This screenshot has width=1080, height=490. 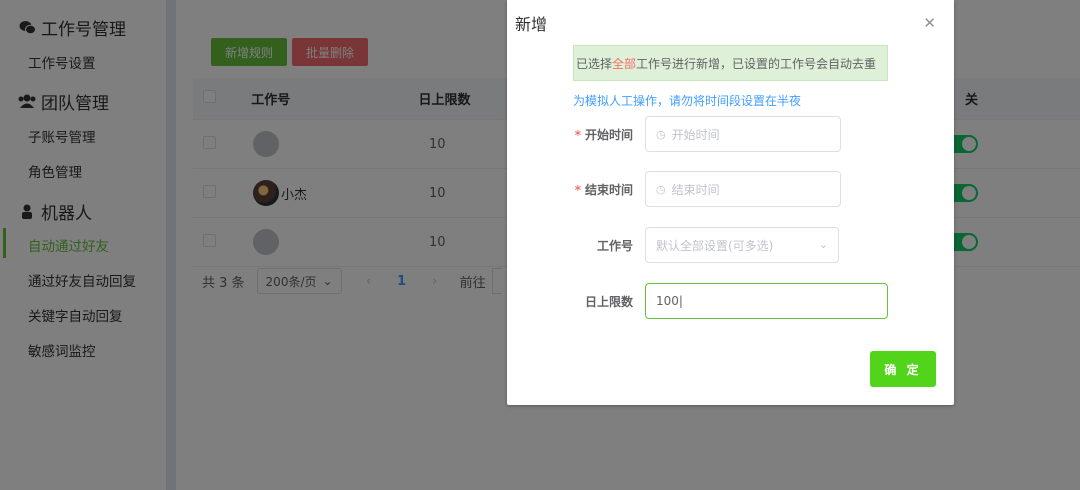 I want to click on account-select: 默认全部设置(可多选) ⌄, so click(x=742, y=245).